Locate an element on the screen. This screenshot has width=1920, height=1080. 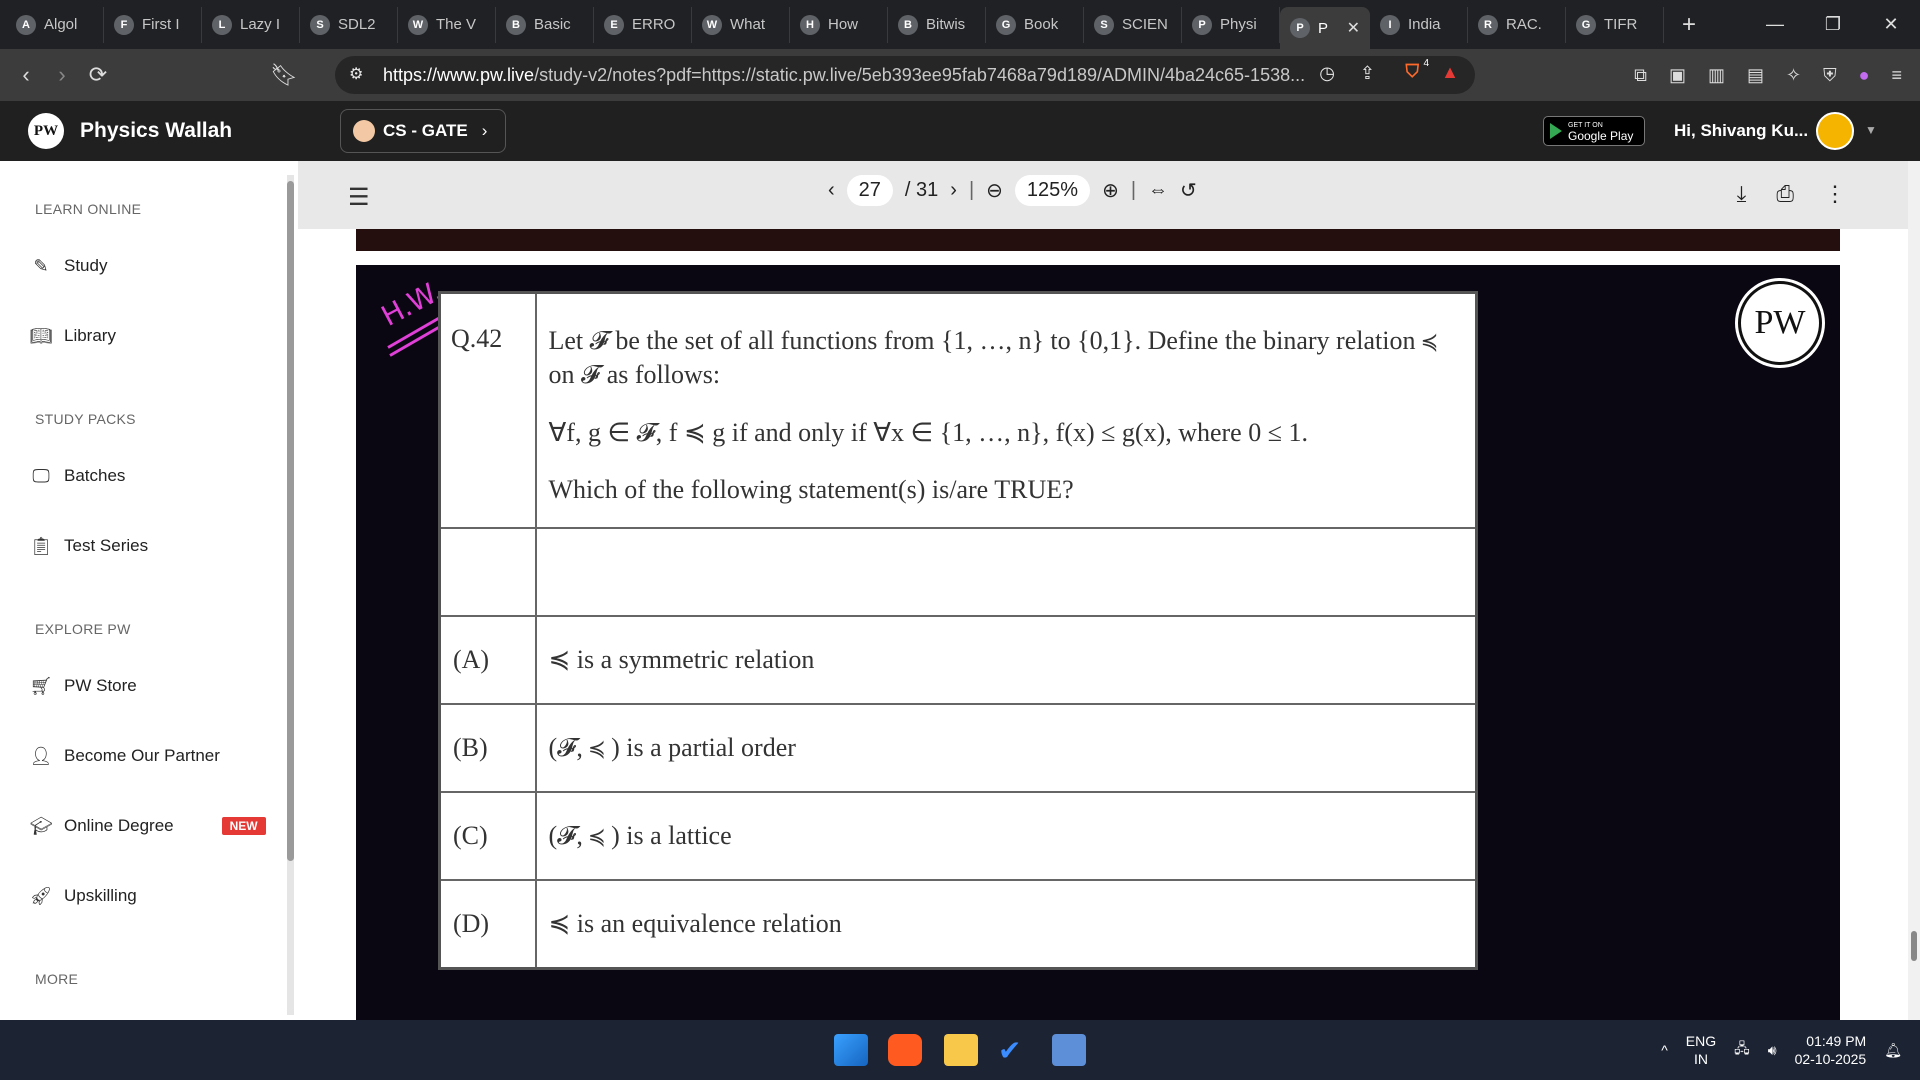
page-total: / 31 is located at coordinates (921, 190).